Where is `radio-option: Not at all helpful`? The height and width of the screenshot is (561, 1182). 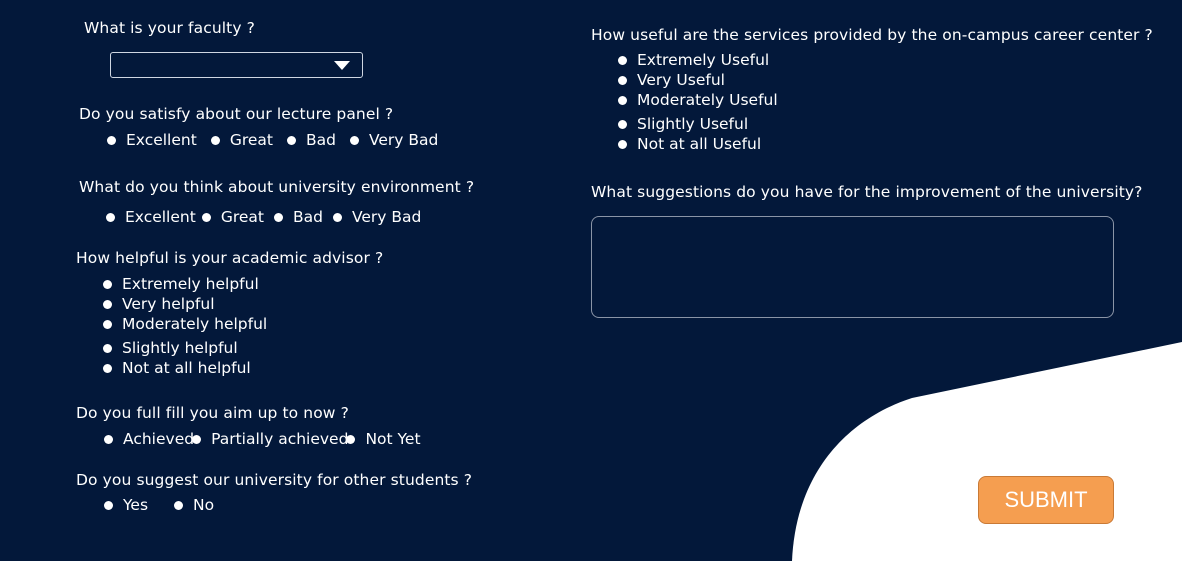 radio-option: Not at all helpful is located at coordinates (185, 368).